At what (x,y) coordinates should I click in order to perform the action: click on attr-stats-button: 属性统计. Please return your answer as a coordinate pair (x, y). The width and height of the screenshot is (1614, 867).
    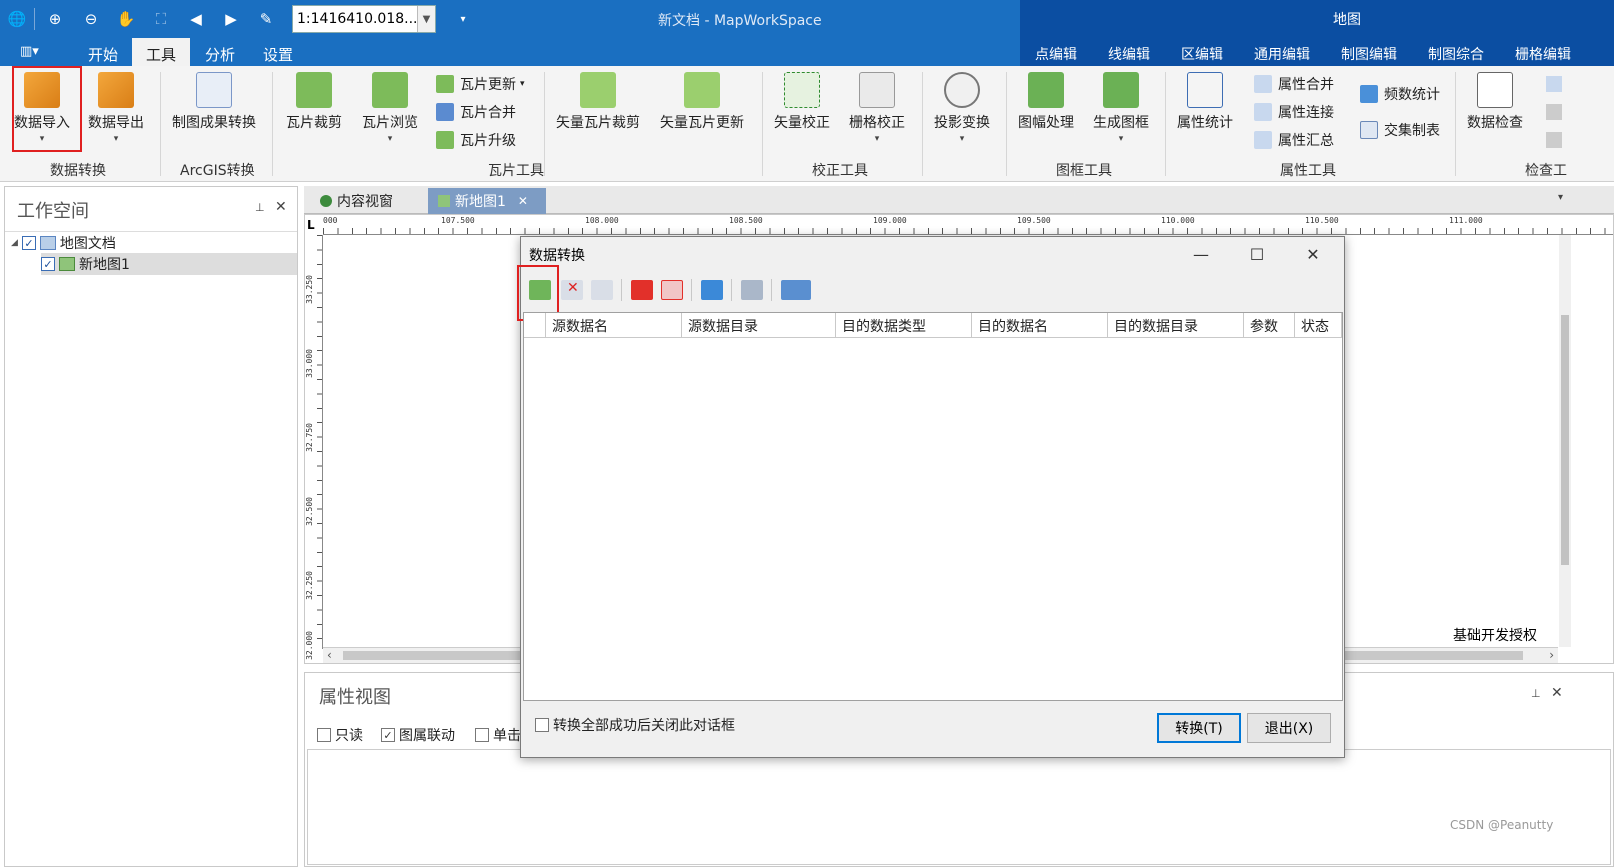
    Looking at the image, I should click on (1205, 102).